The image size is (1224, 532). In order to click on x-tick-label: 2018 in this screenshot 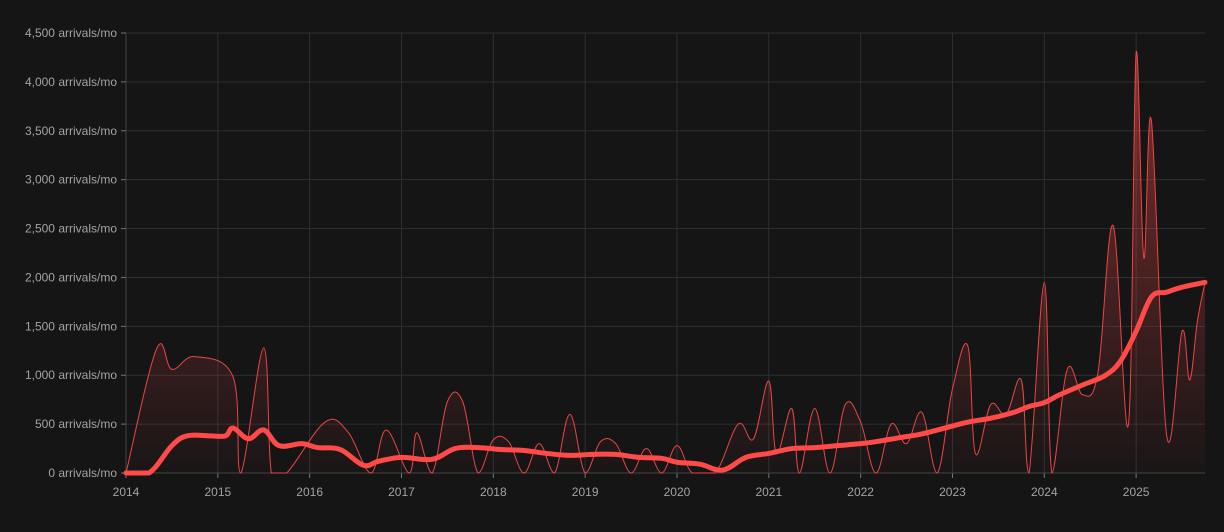, I will do `click(493, 492)`.